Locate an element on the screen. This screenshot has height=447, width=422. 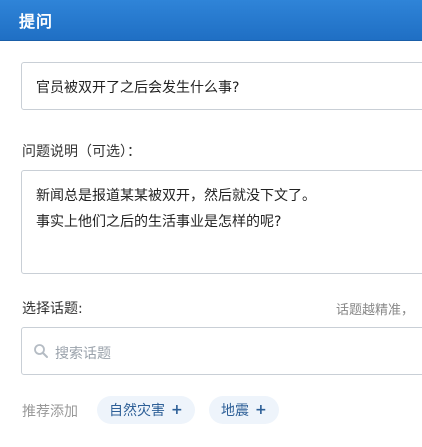
topic-search-input: 搜索话题 is located at coordinates (221, 351).